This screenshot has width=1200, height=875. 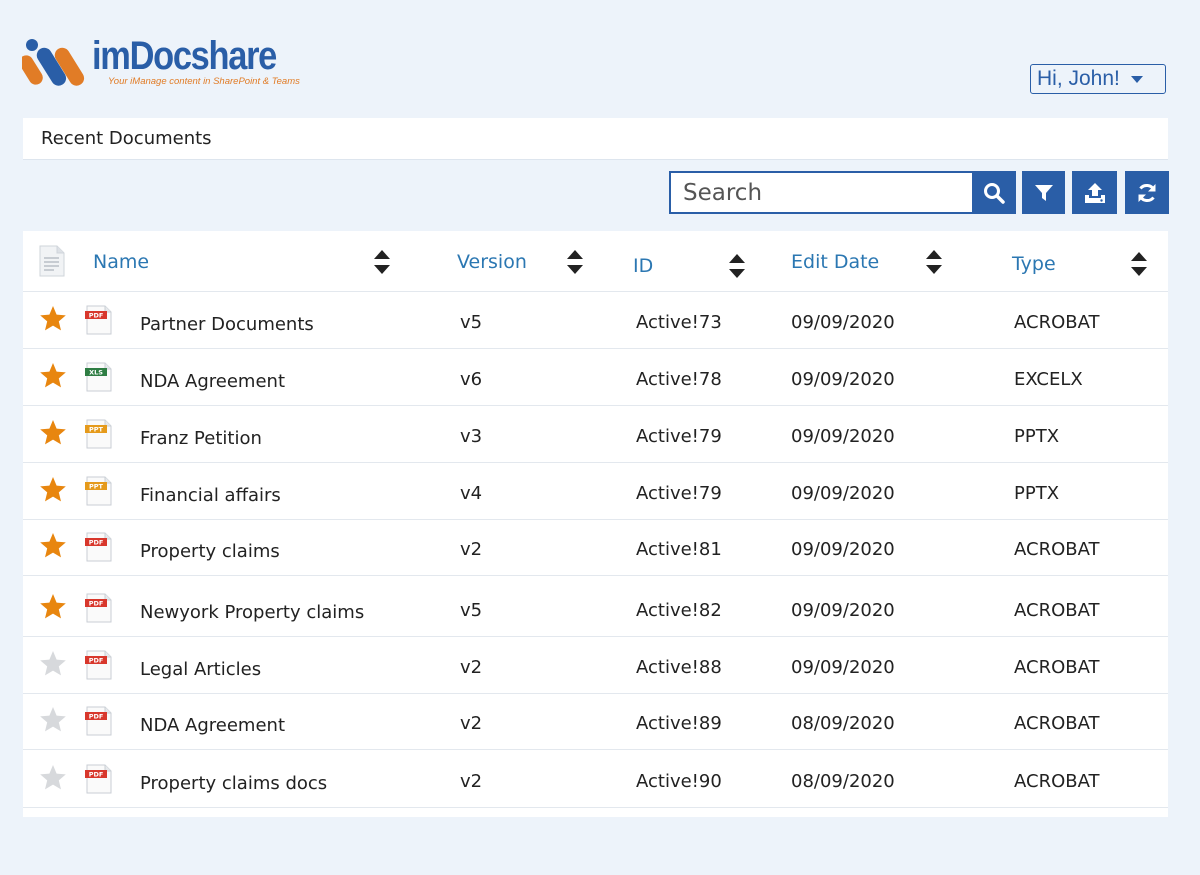 What do you see at coordinates (1034, 264) in the screenshot?
I see `column-header-type: Type` at bounding box center [1034, 264].